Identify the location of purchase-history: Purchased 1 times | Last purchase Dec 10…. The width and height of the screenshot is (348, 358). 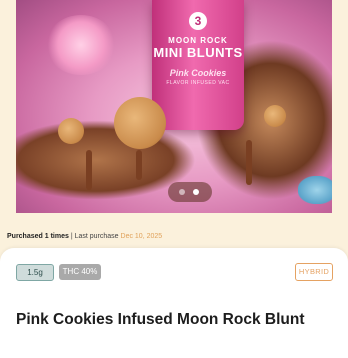
(84, 236).